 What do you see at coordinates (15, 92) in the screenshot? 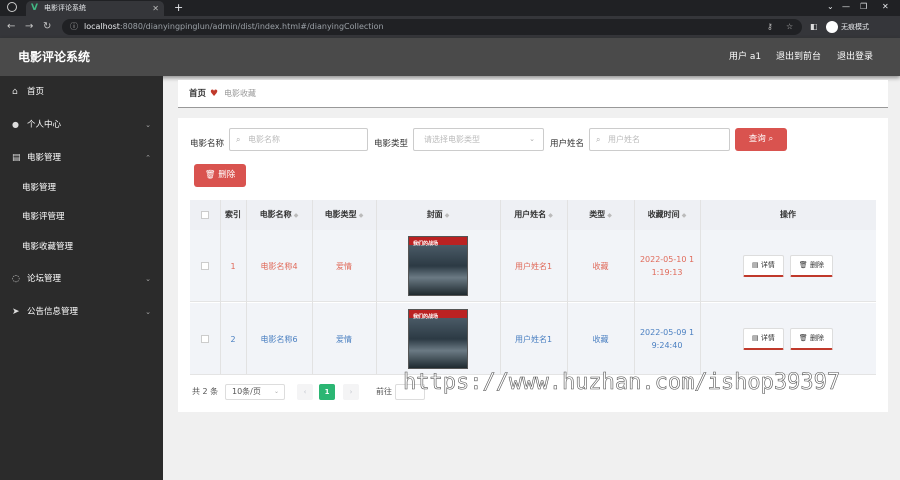
I see `home-icon: ⌂` at bounding box center [15, 92].